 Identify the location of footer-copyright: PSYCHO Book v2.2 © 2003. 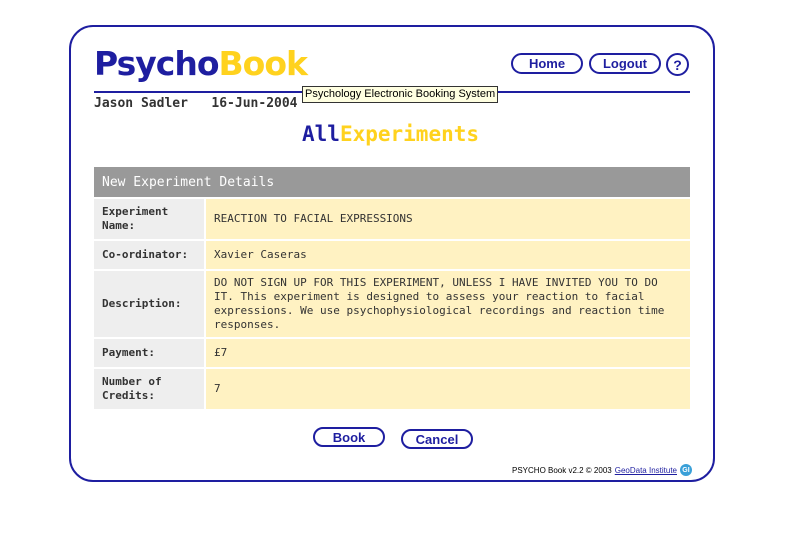
(562, 470).